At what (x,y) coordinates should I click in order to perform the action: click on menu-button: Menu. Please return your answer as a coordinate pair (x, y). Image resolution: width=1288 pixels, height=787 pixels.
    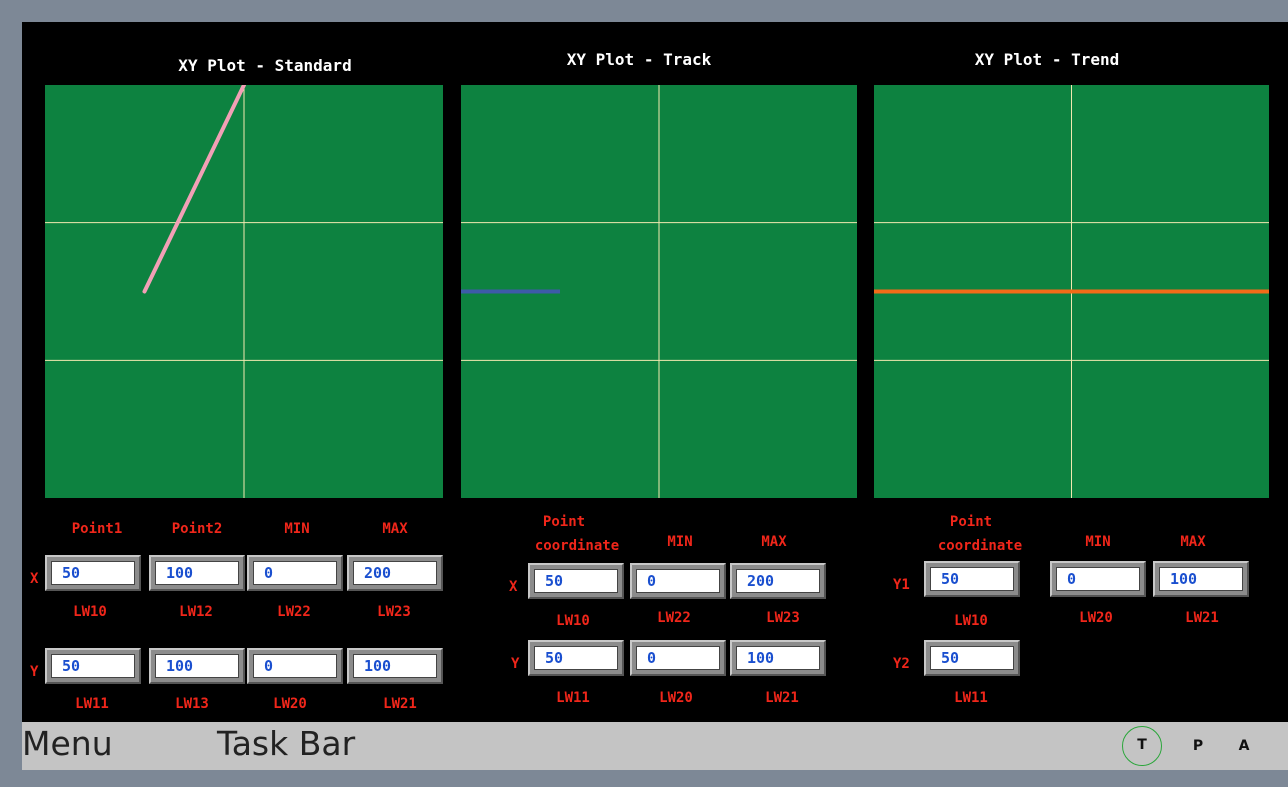
    Looking at the image, I should click on (67, 744).